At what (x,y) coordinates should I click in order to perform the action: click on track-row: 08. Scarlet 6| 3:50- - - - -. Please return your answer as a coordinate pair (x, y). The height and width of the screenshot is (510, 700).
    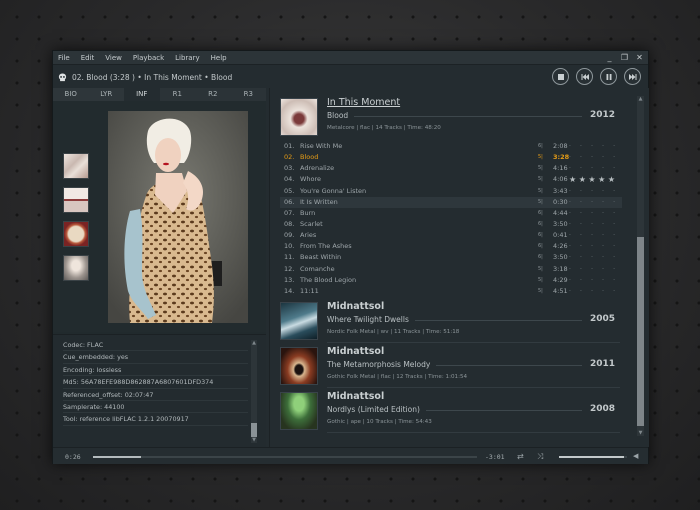
    Looking at the image, I should click on (451, 224).